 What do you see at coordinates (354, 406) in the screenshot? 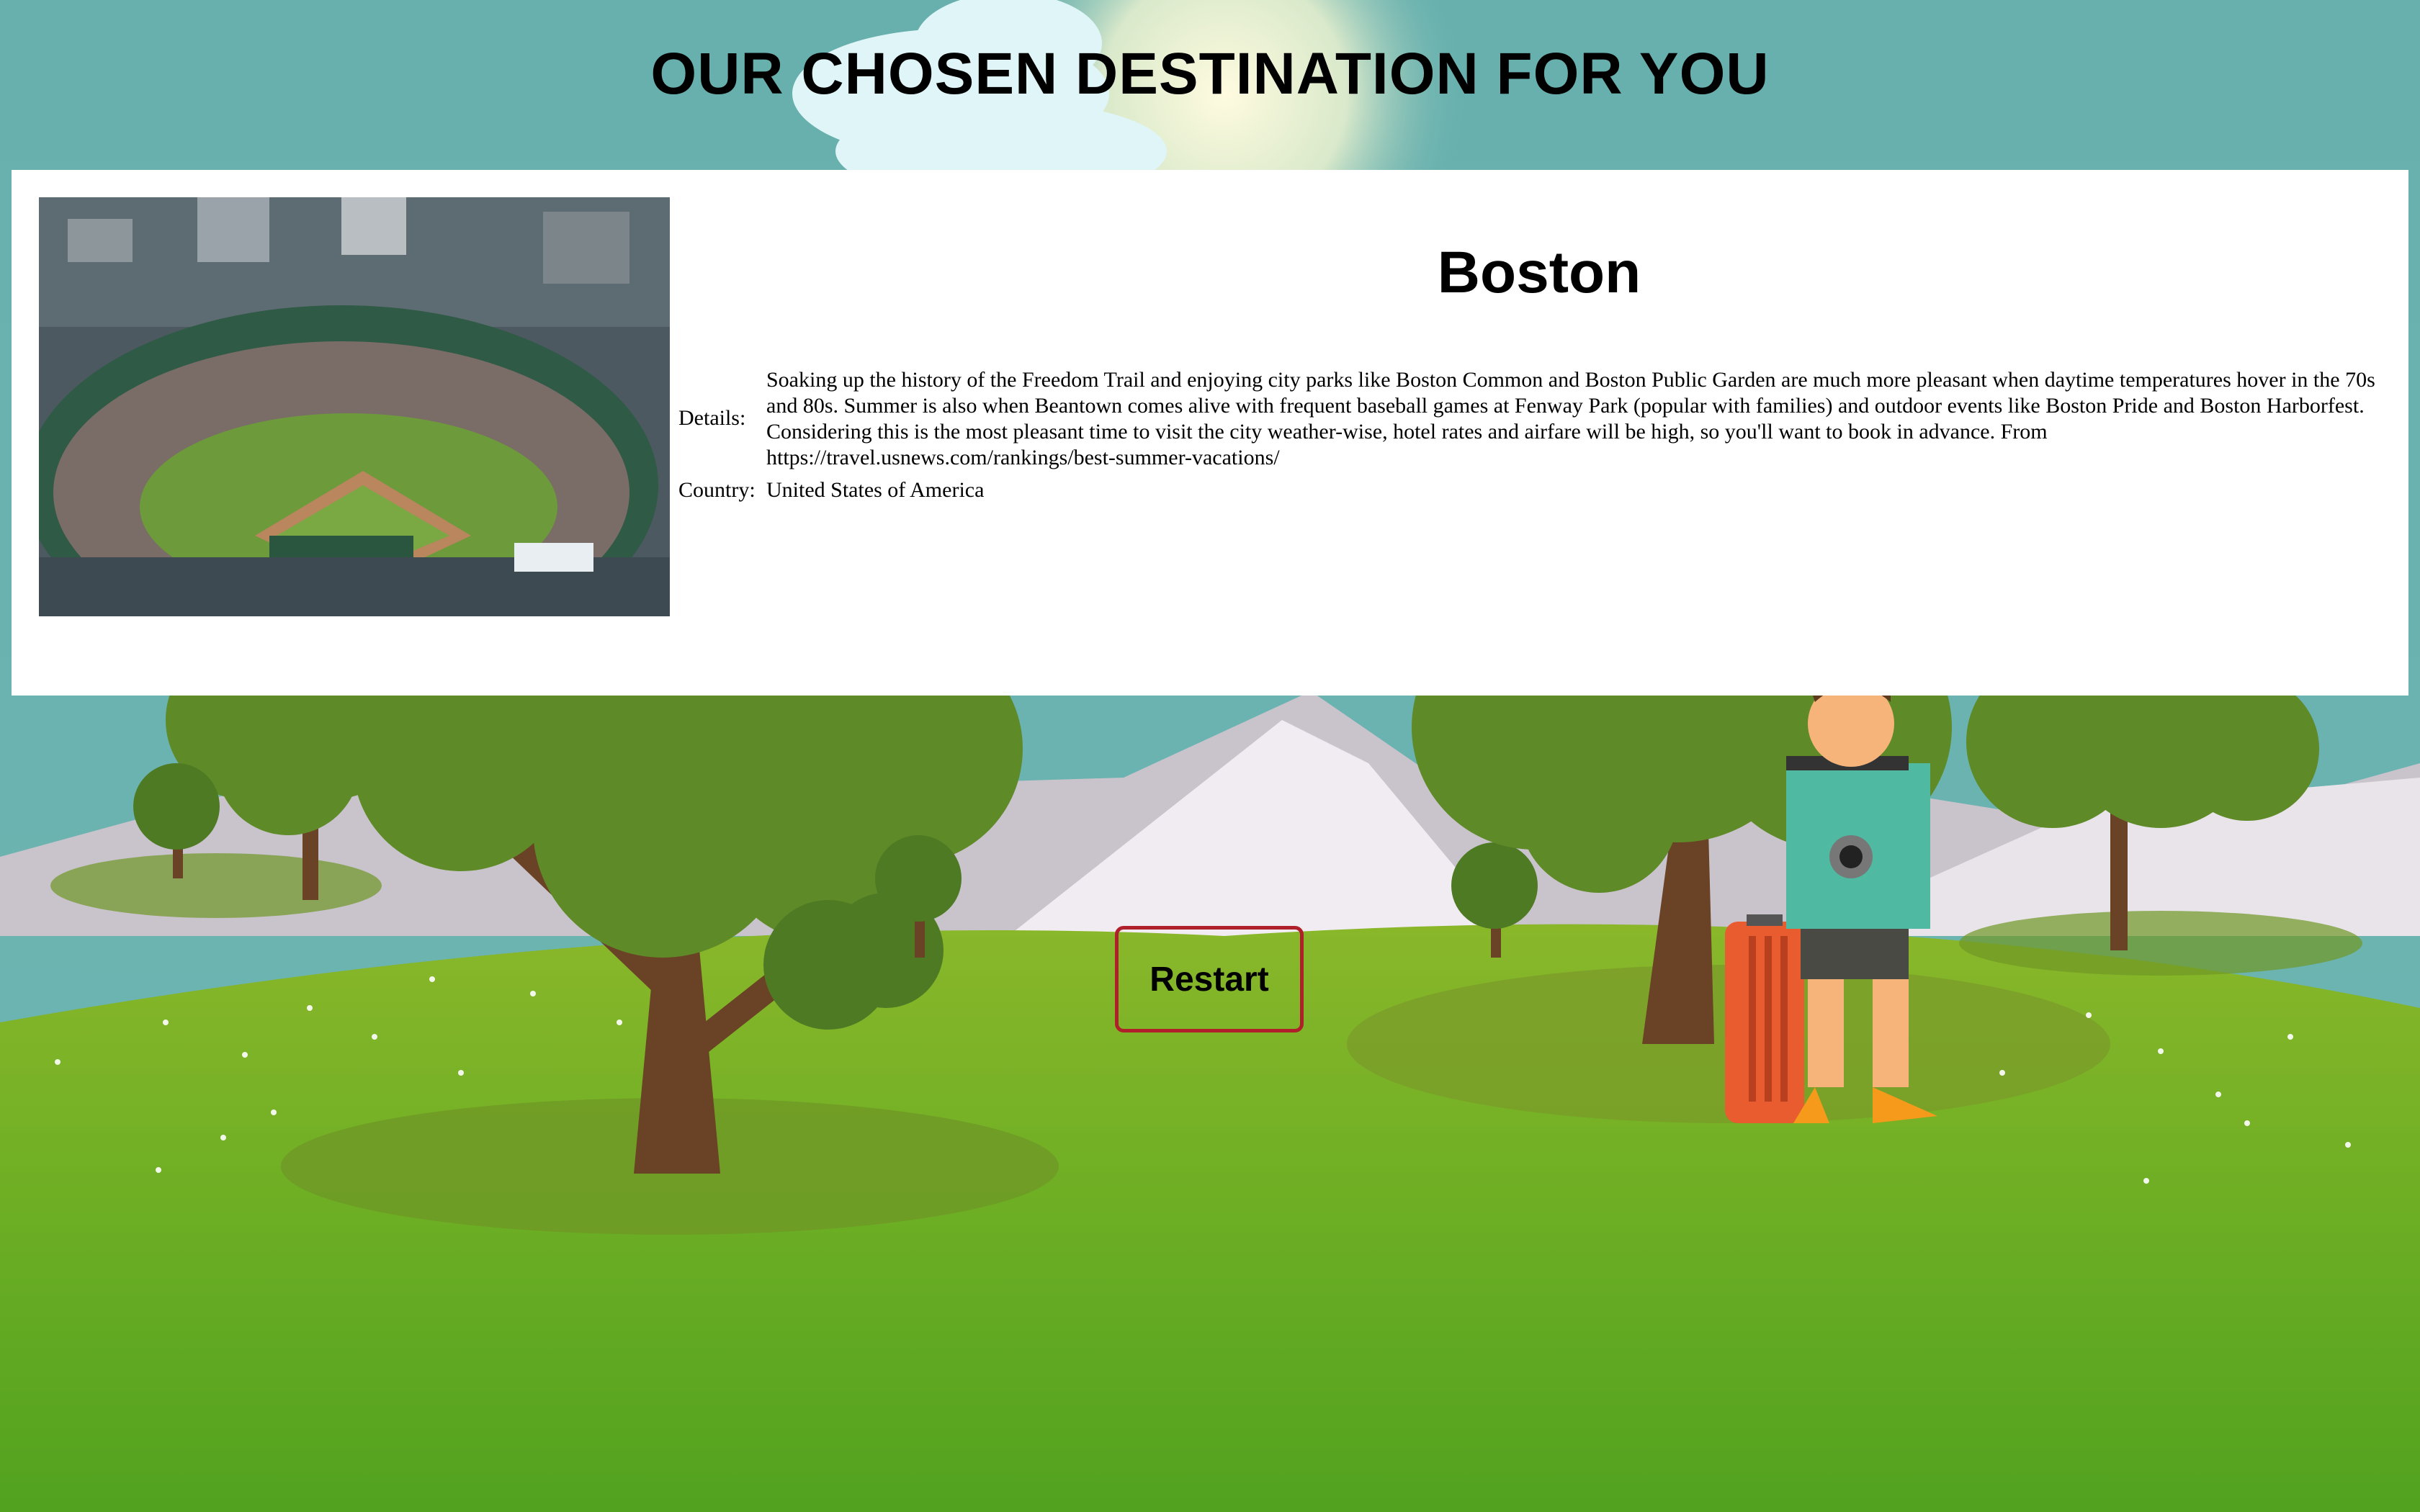
I see `stadium-photo` at bounding box center [354, 406].